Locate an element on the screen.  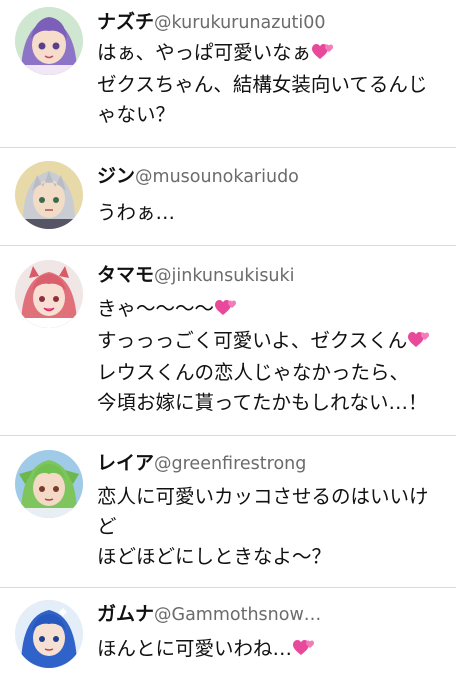
girl-pink-hair-avatar-icon is located at coordinates (49, 294).